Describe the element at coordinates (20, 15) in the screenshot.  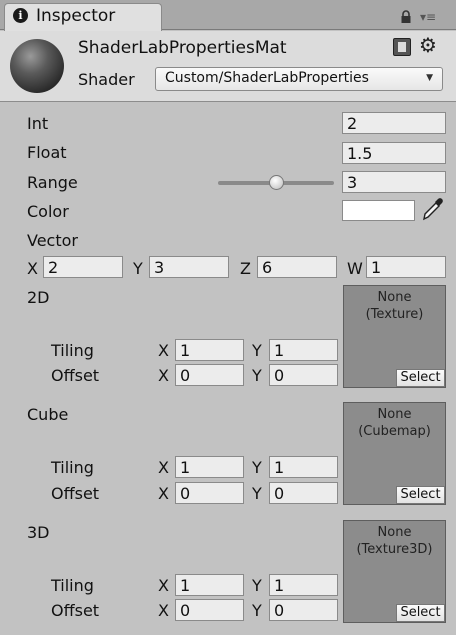
I see `info-icon: i` at that location.